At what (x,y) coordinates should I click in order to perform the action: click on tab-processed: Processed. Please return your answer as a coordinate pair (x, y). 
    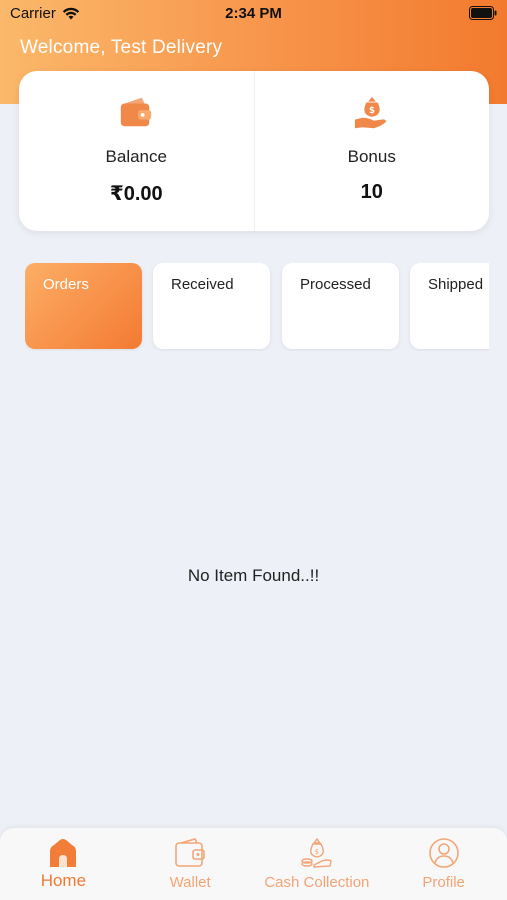
    Looking at the image, I should click on (340, 306).